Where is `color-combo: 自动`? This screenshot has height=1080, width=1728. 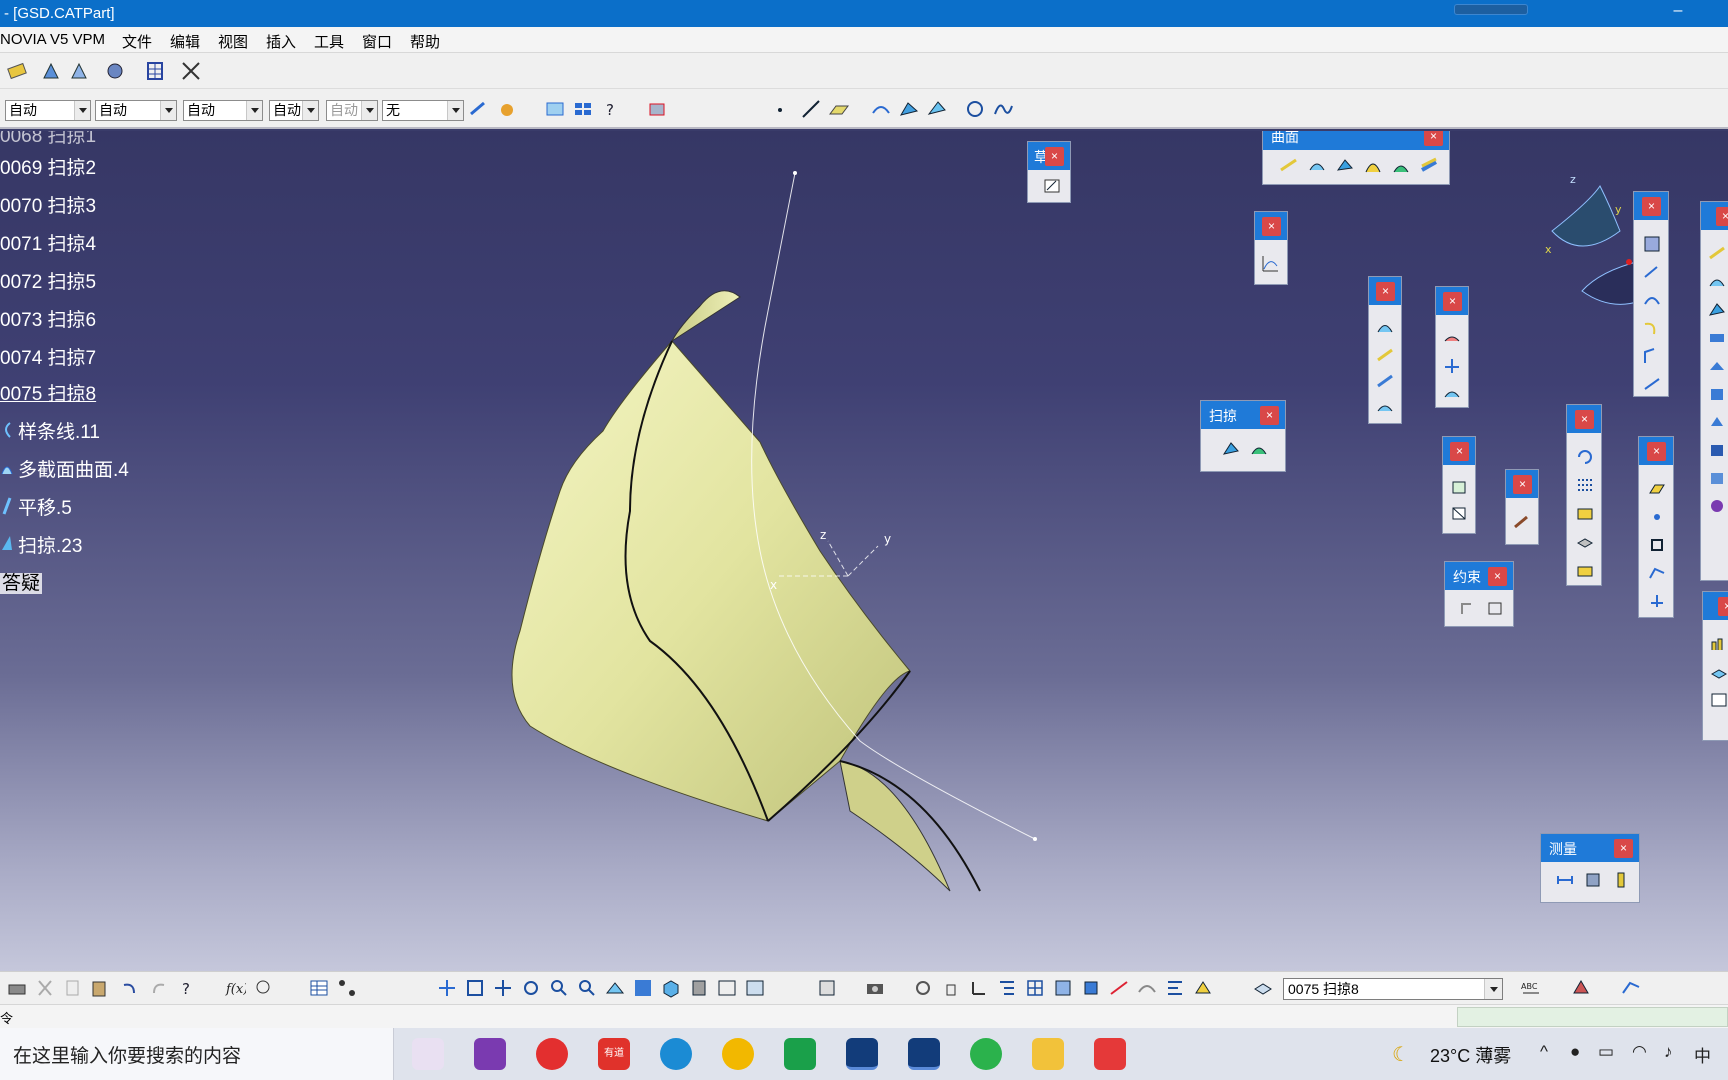 color-combo: 自动 is located at coordinates (48, 110).